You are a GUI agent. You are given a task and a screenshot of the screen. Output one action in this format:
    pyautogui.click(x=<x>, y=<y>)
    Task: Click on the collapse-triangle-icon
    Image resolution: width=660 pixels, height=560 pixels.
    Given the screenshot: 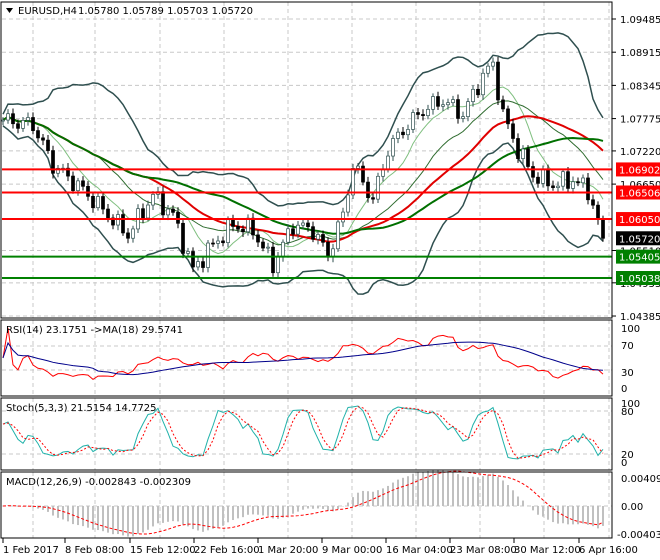 What is the action you would take?
    pyautogui.click(x=9, y=10)
    